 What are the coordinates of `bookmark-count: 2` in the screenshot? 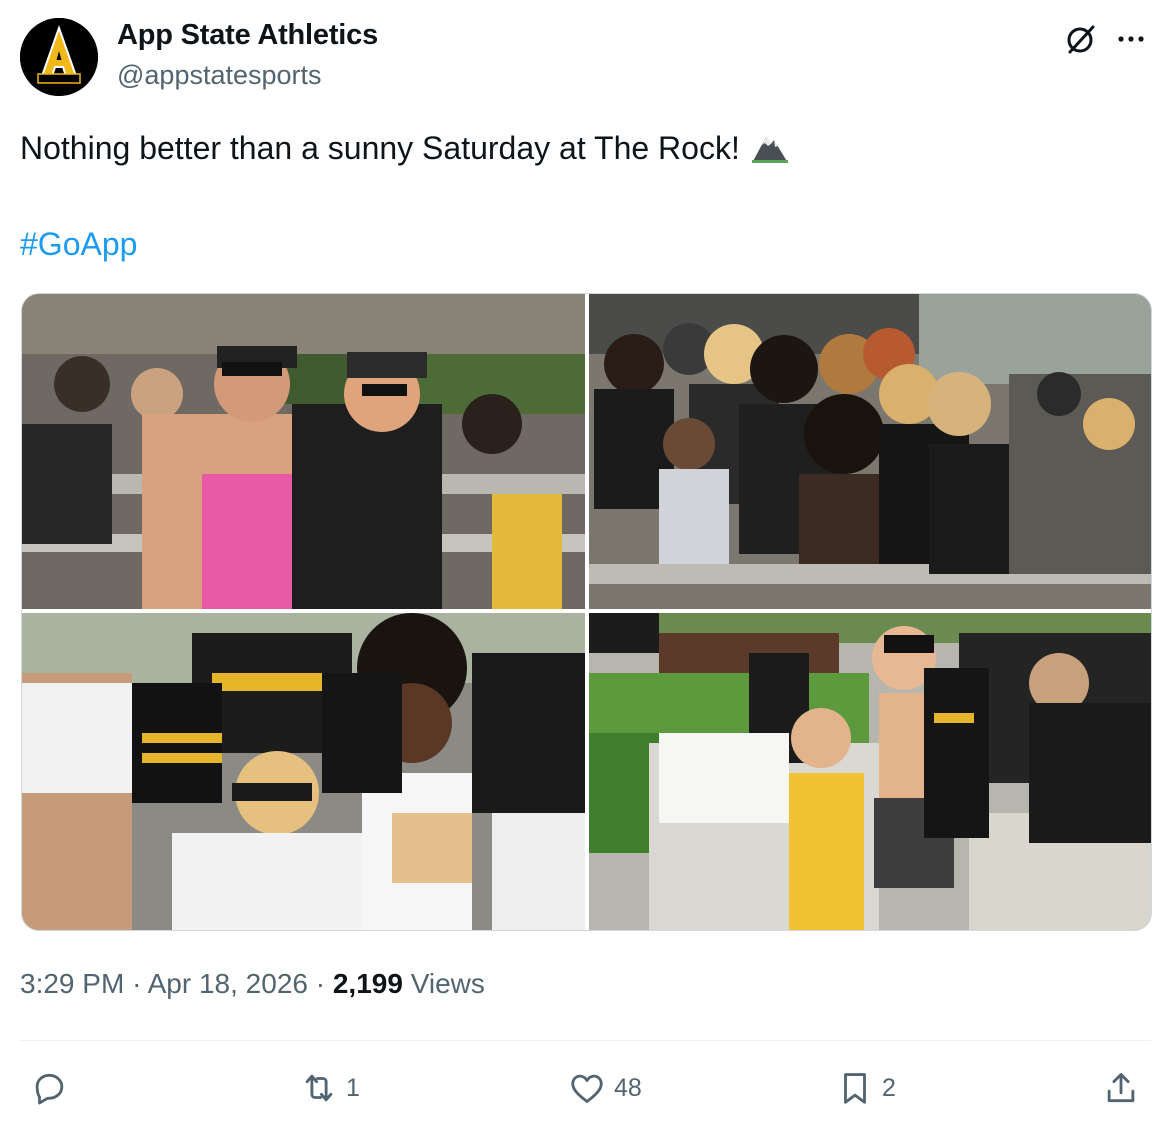 It's located at (889, 1087).